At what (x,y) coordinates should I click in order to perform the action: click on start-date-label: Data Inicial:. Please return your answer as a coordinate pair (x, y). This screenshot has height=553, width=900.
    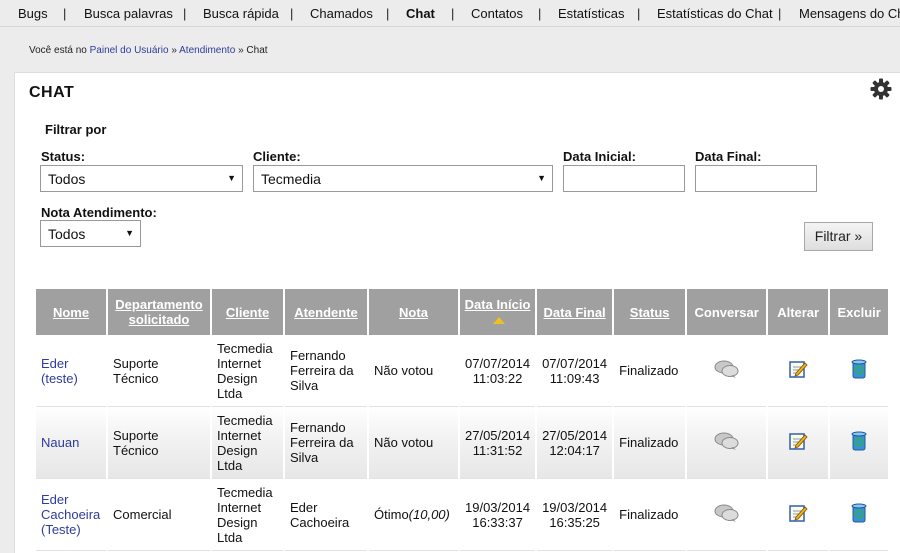
    Looking at the image, I should click on (599, 156).